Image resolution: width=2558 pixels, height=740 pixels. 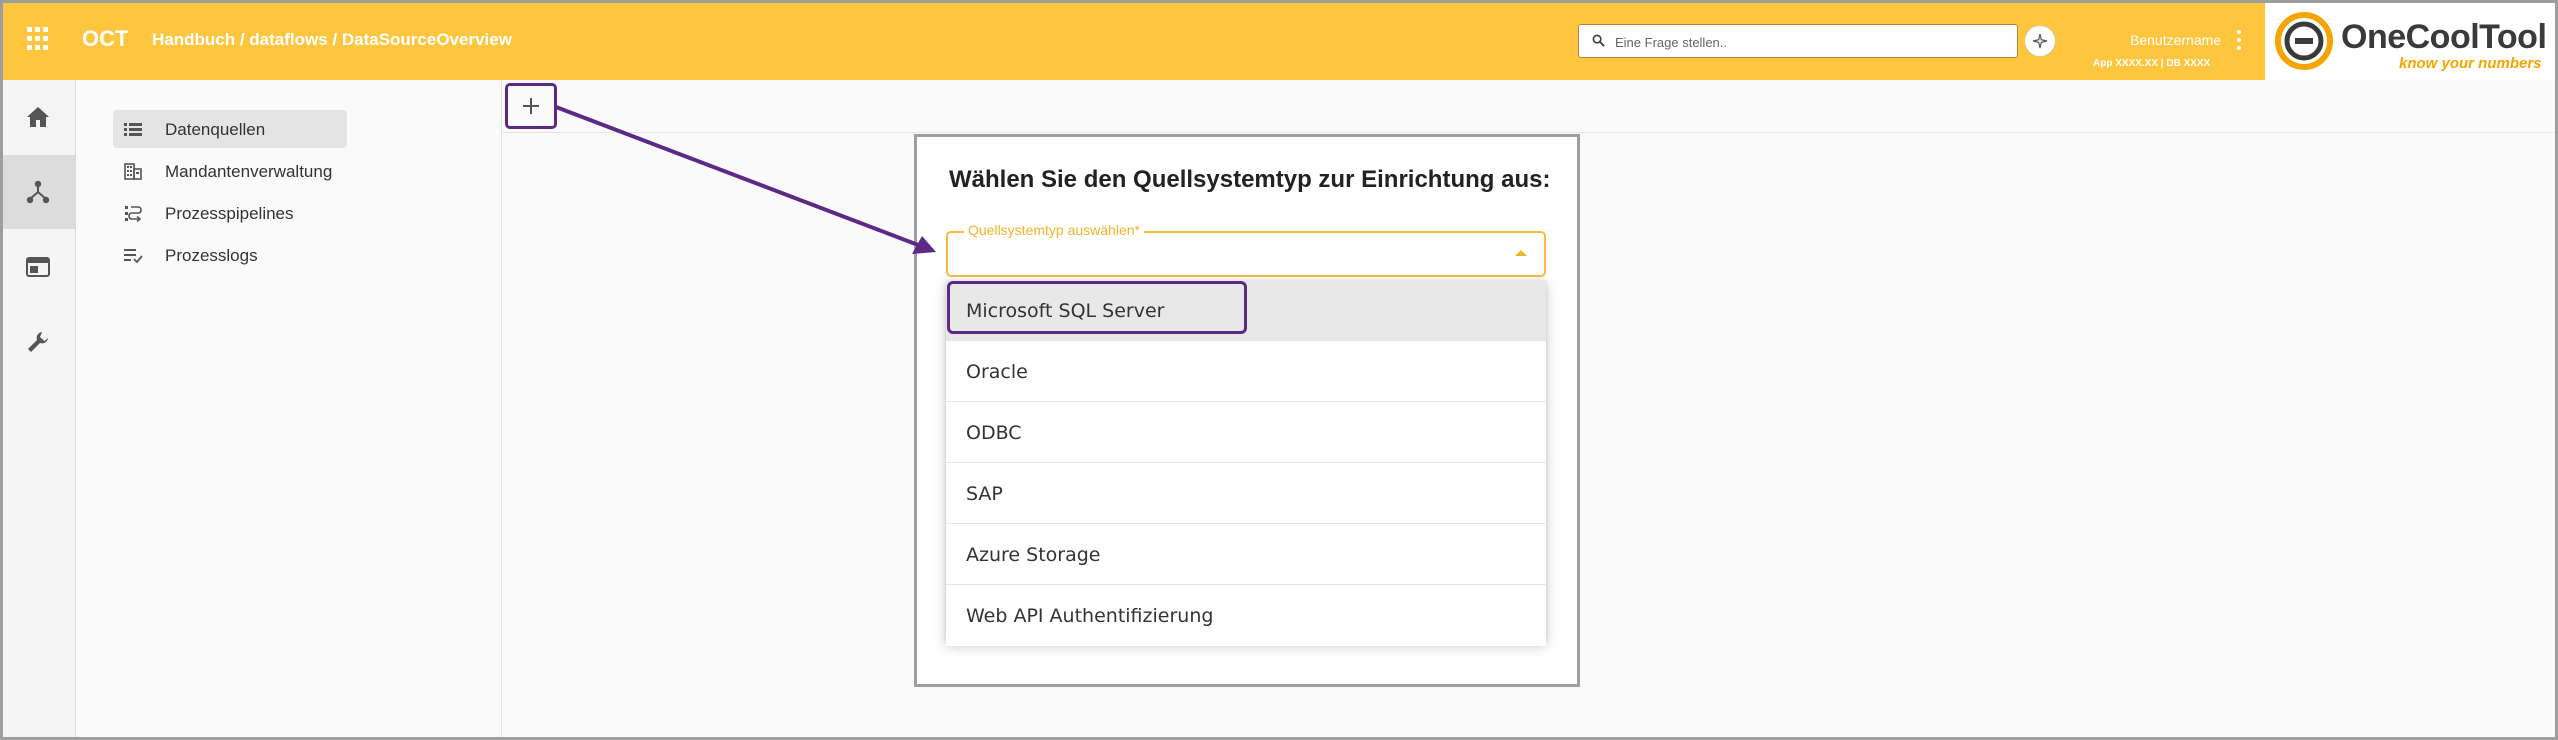 What do you see at coordinates (1033, 555) in the screenshot?
I see `option-label: Azure Storage` at bounding box center [1033, 555].